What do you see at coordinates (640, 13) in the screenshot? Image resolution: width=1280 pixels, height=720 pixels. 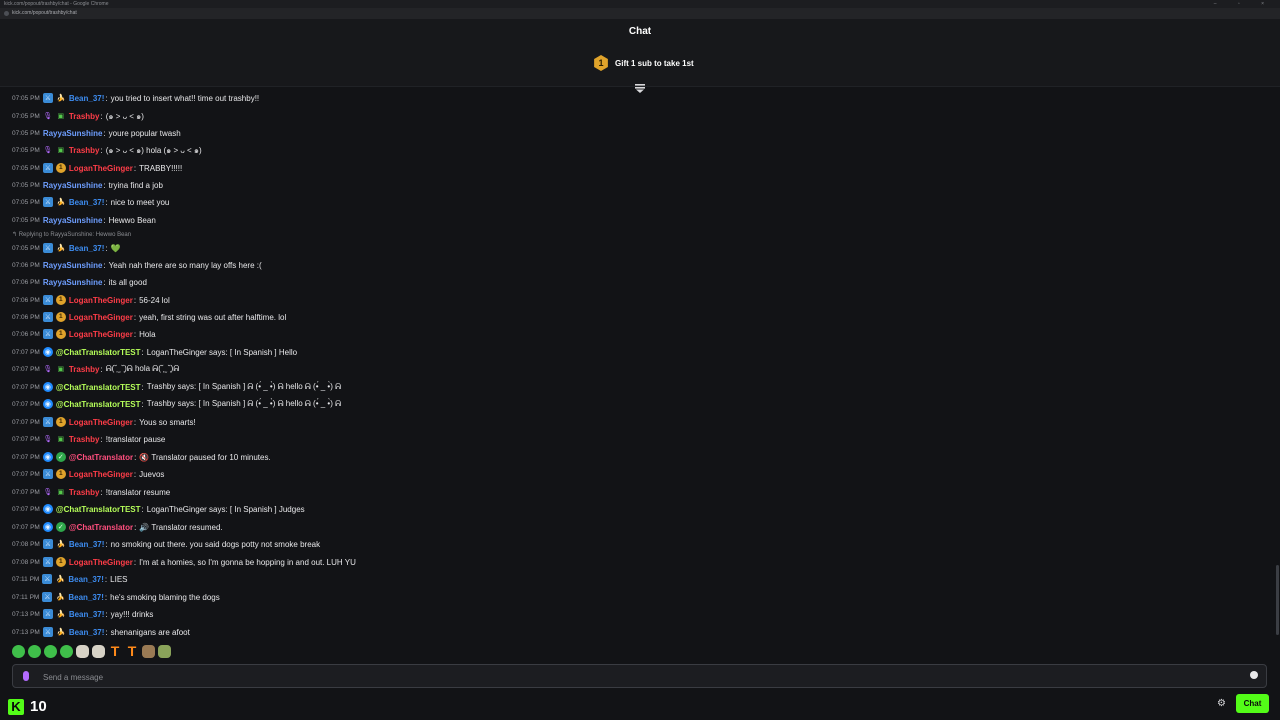 I see `address-bar: kick.com/popout/trashby/chat` at bounding box center [640, 13].